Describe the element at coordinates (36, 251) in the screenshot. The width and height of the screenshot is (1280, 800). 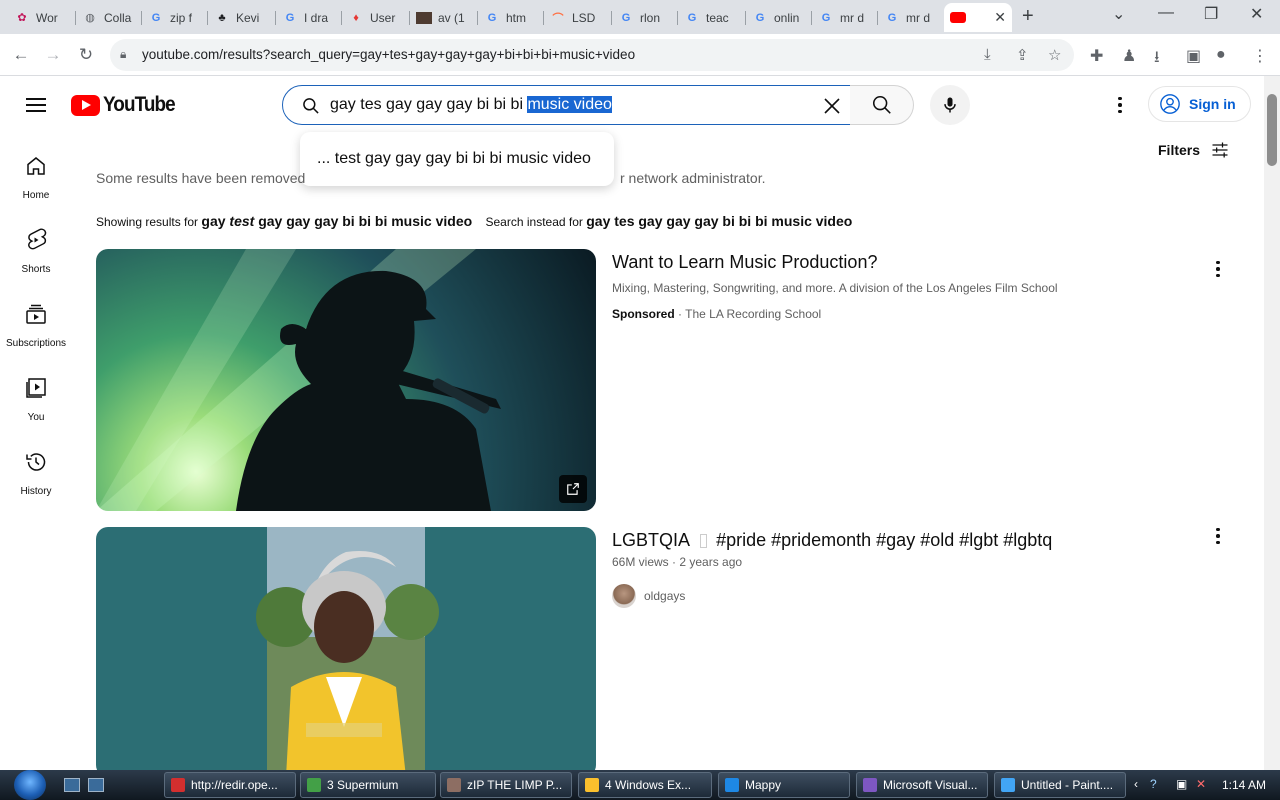
I see `guide-item-shorts: Shorts` at that location.